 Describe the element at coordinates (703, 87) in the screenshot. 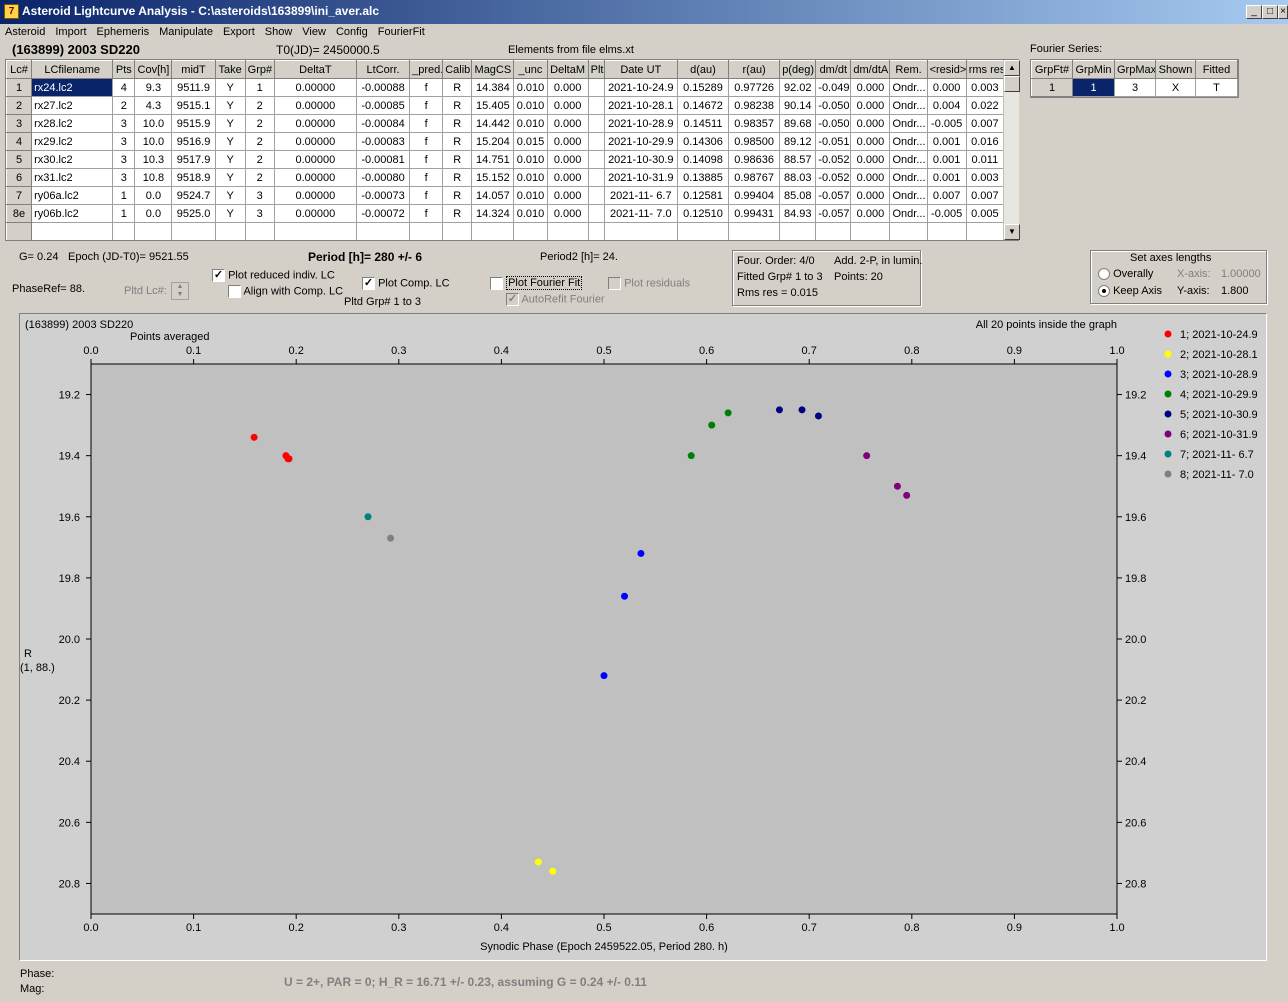

I see `table-cell: 0.15289` at that location.